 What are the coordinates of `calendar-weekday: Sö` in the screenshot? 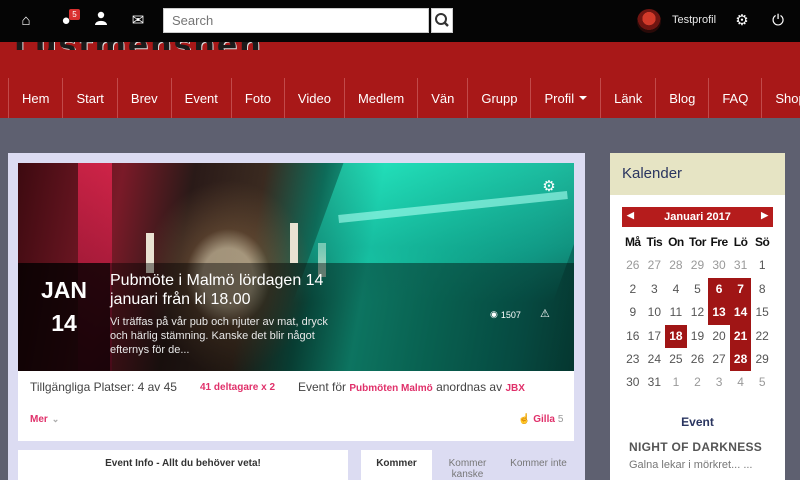 It's located at (762, 242).